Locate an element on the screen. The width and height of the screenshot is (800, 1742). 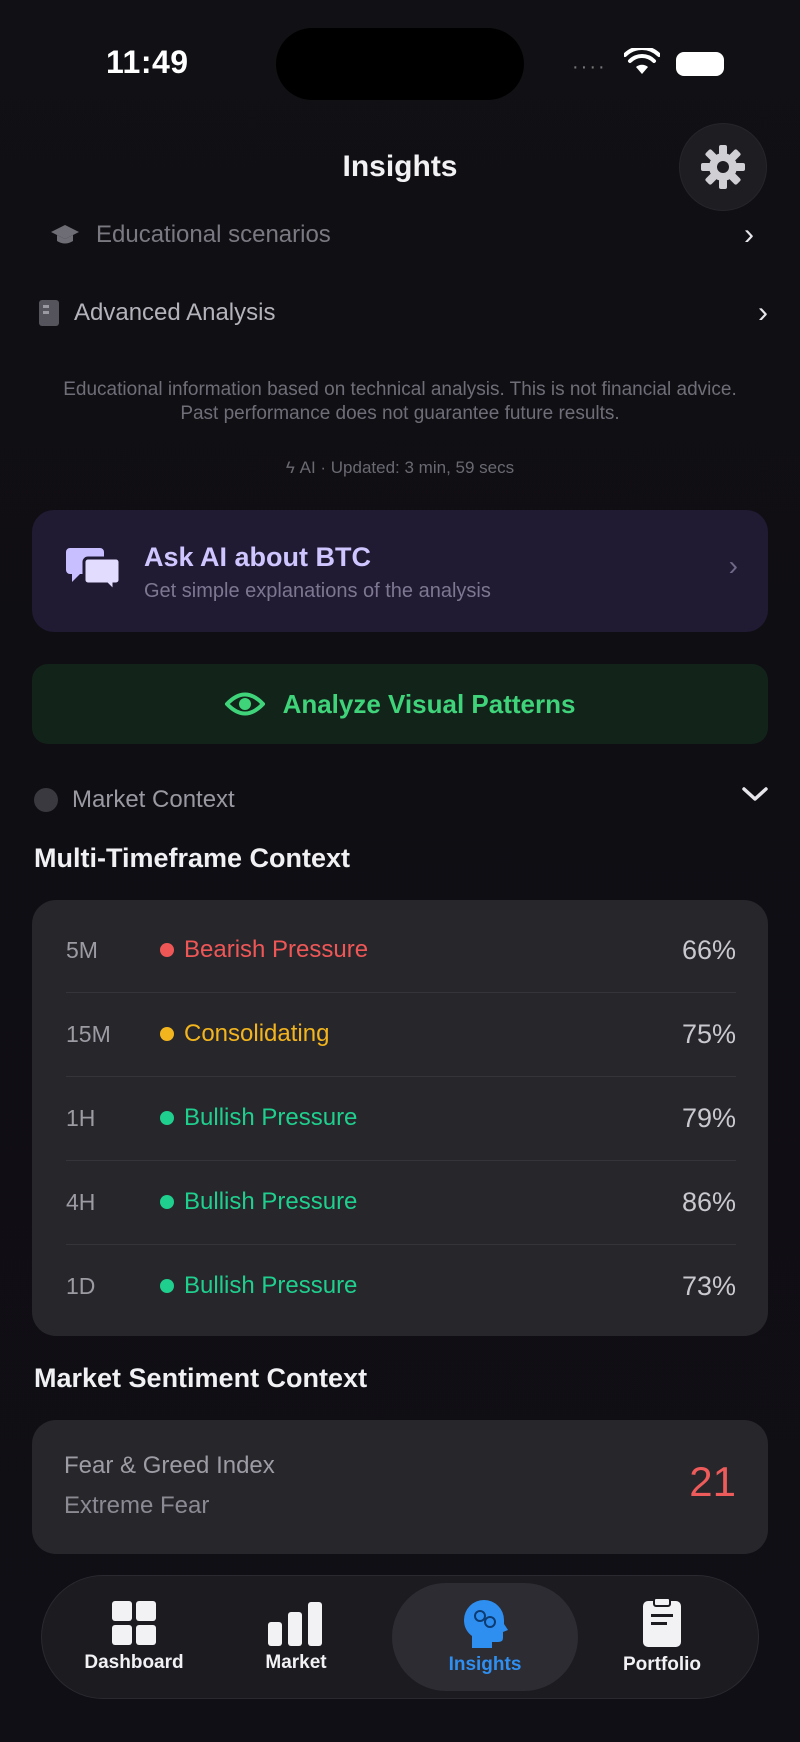
grid-icon is located at coordinates (134, 1623).